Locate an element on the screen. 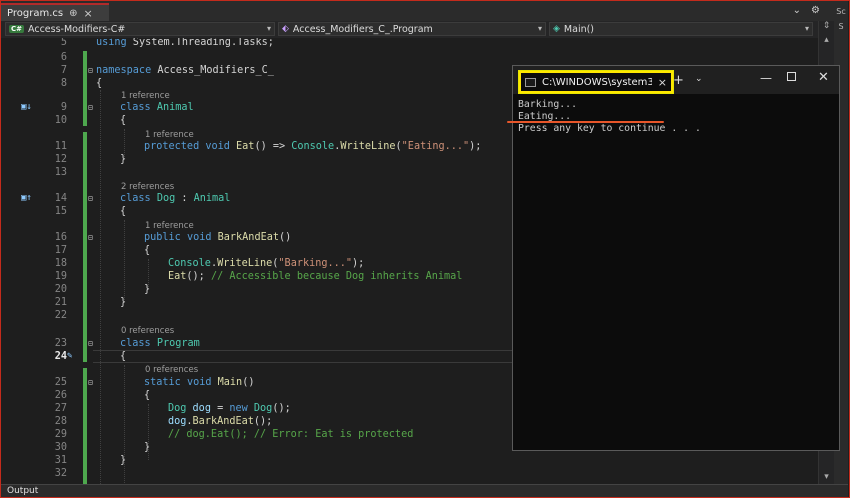  operator: : is located at coordinates (184, 198).